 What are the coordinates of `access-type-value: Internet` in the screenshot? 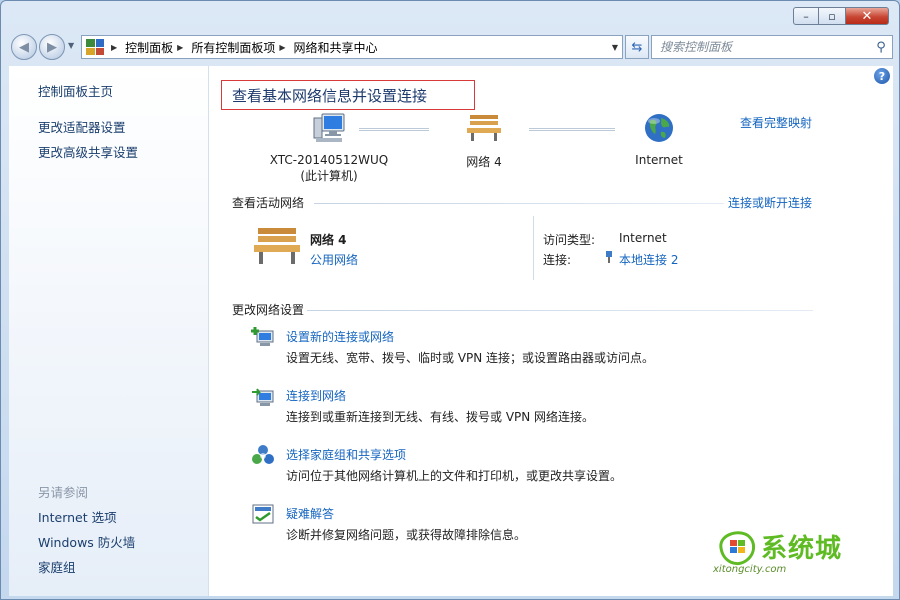 It's located at (643, 238).